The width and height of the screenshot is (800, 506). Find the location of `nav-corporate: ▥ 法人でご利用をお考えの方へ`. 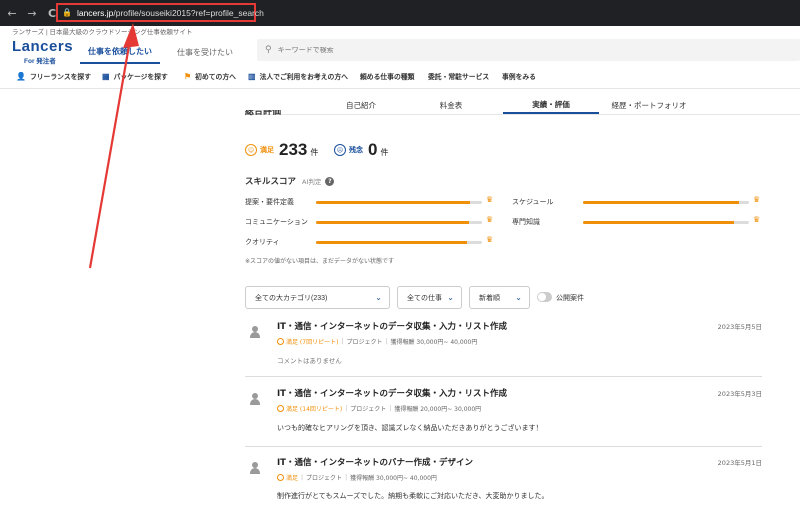

nav-corporate: ▥ 法人でご利用をお考えの方へ is located at coordinates (298, 76).